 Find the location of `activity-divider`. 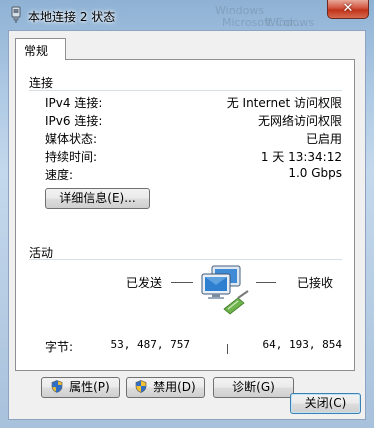

activity-divider is located at coordinates (227, 349).